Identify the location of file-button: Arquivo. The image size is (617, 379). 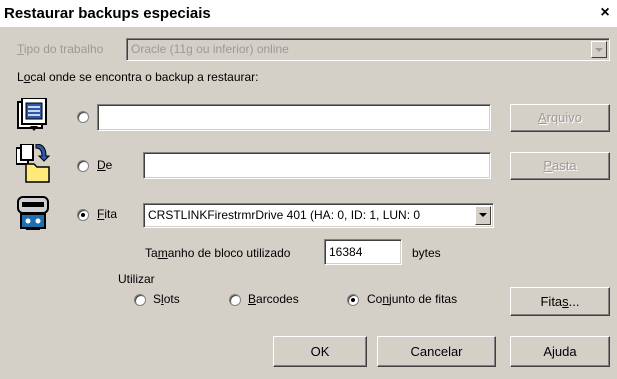
(560, 118).